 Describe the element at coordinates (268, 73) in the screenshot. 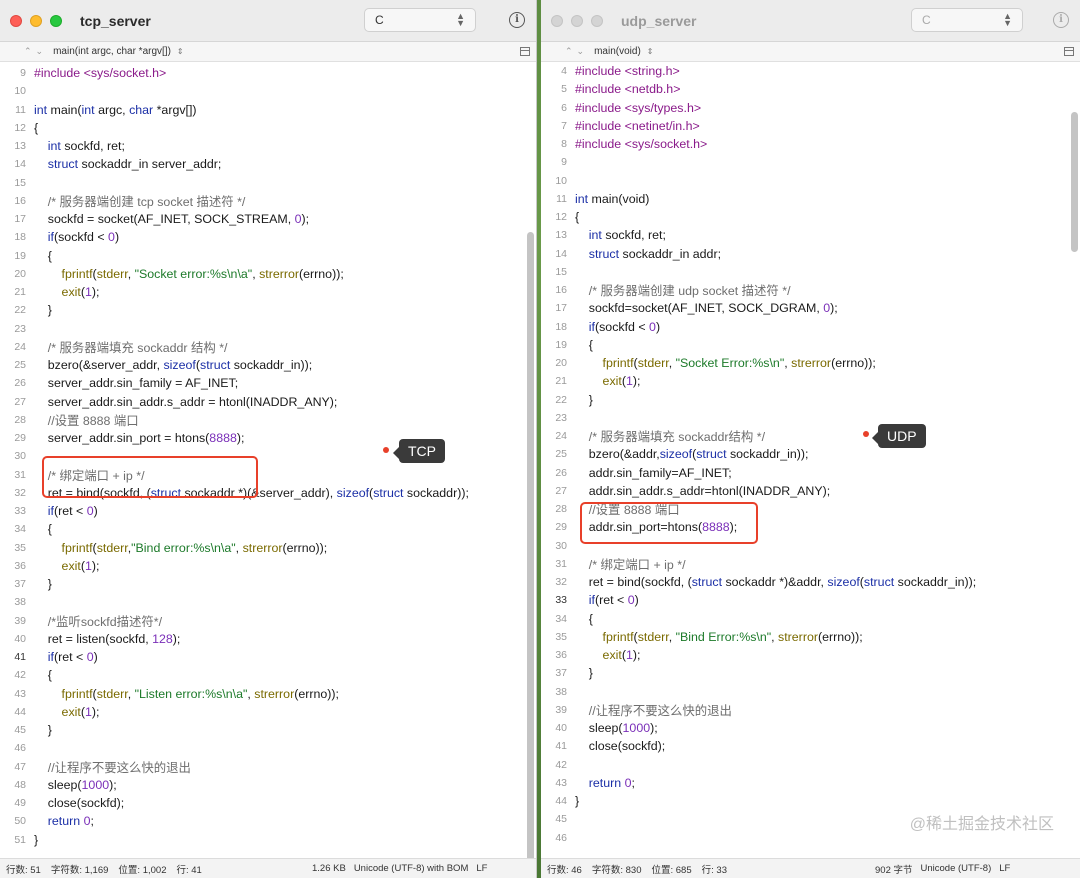

I see `code-line: 9 #include <sys/socket.h>` at that location.